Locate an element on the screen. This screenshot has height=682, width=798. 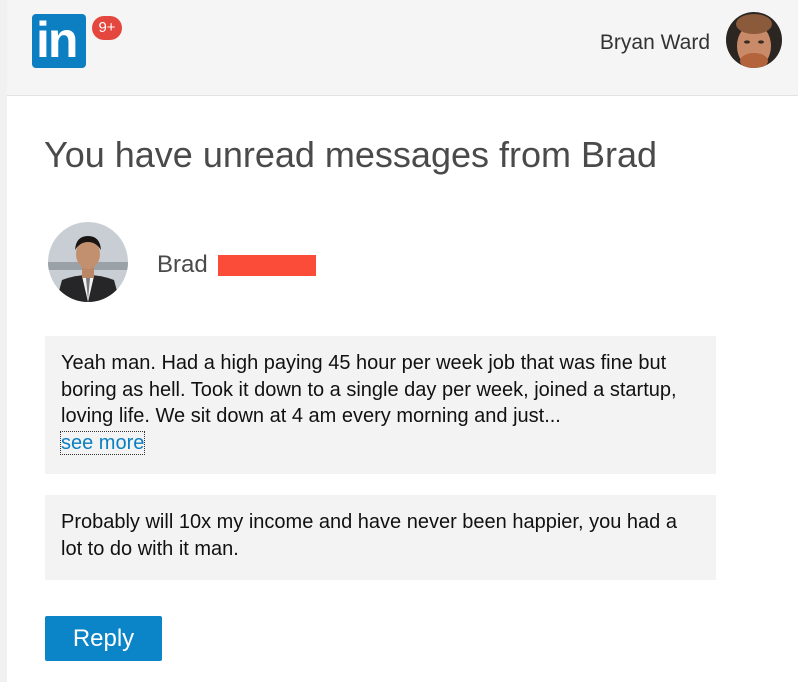
notification-badge: 9+ is located at coordinates (107, 28).